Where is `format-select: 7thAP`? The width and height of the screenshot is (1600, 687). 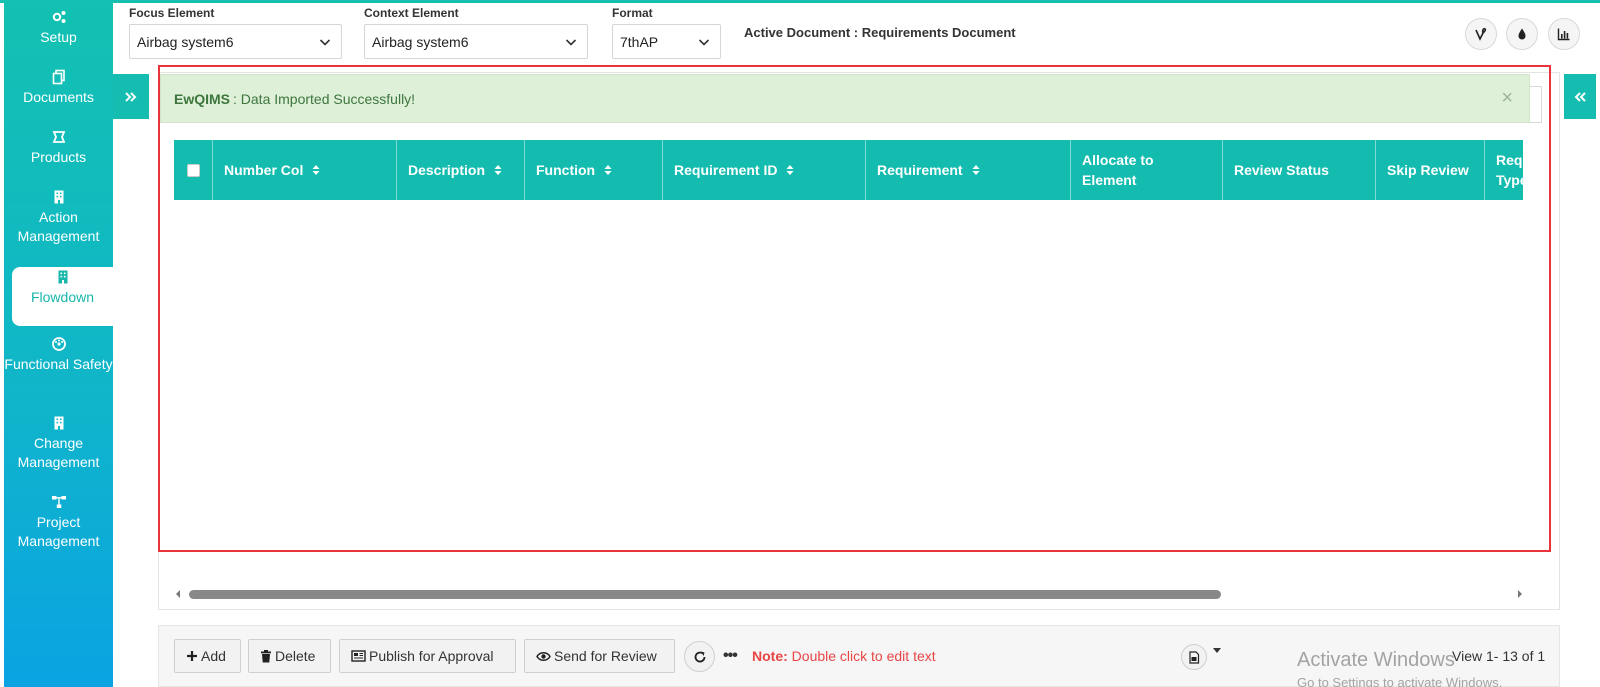
format-select: 7thAP is located at coordinates (666, 41).